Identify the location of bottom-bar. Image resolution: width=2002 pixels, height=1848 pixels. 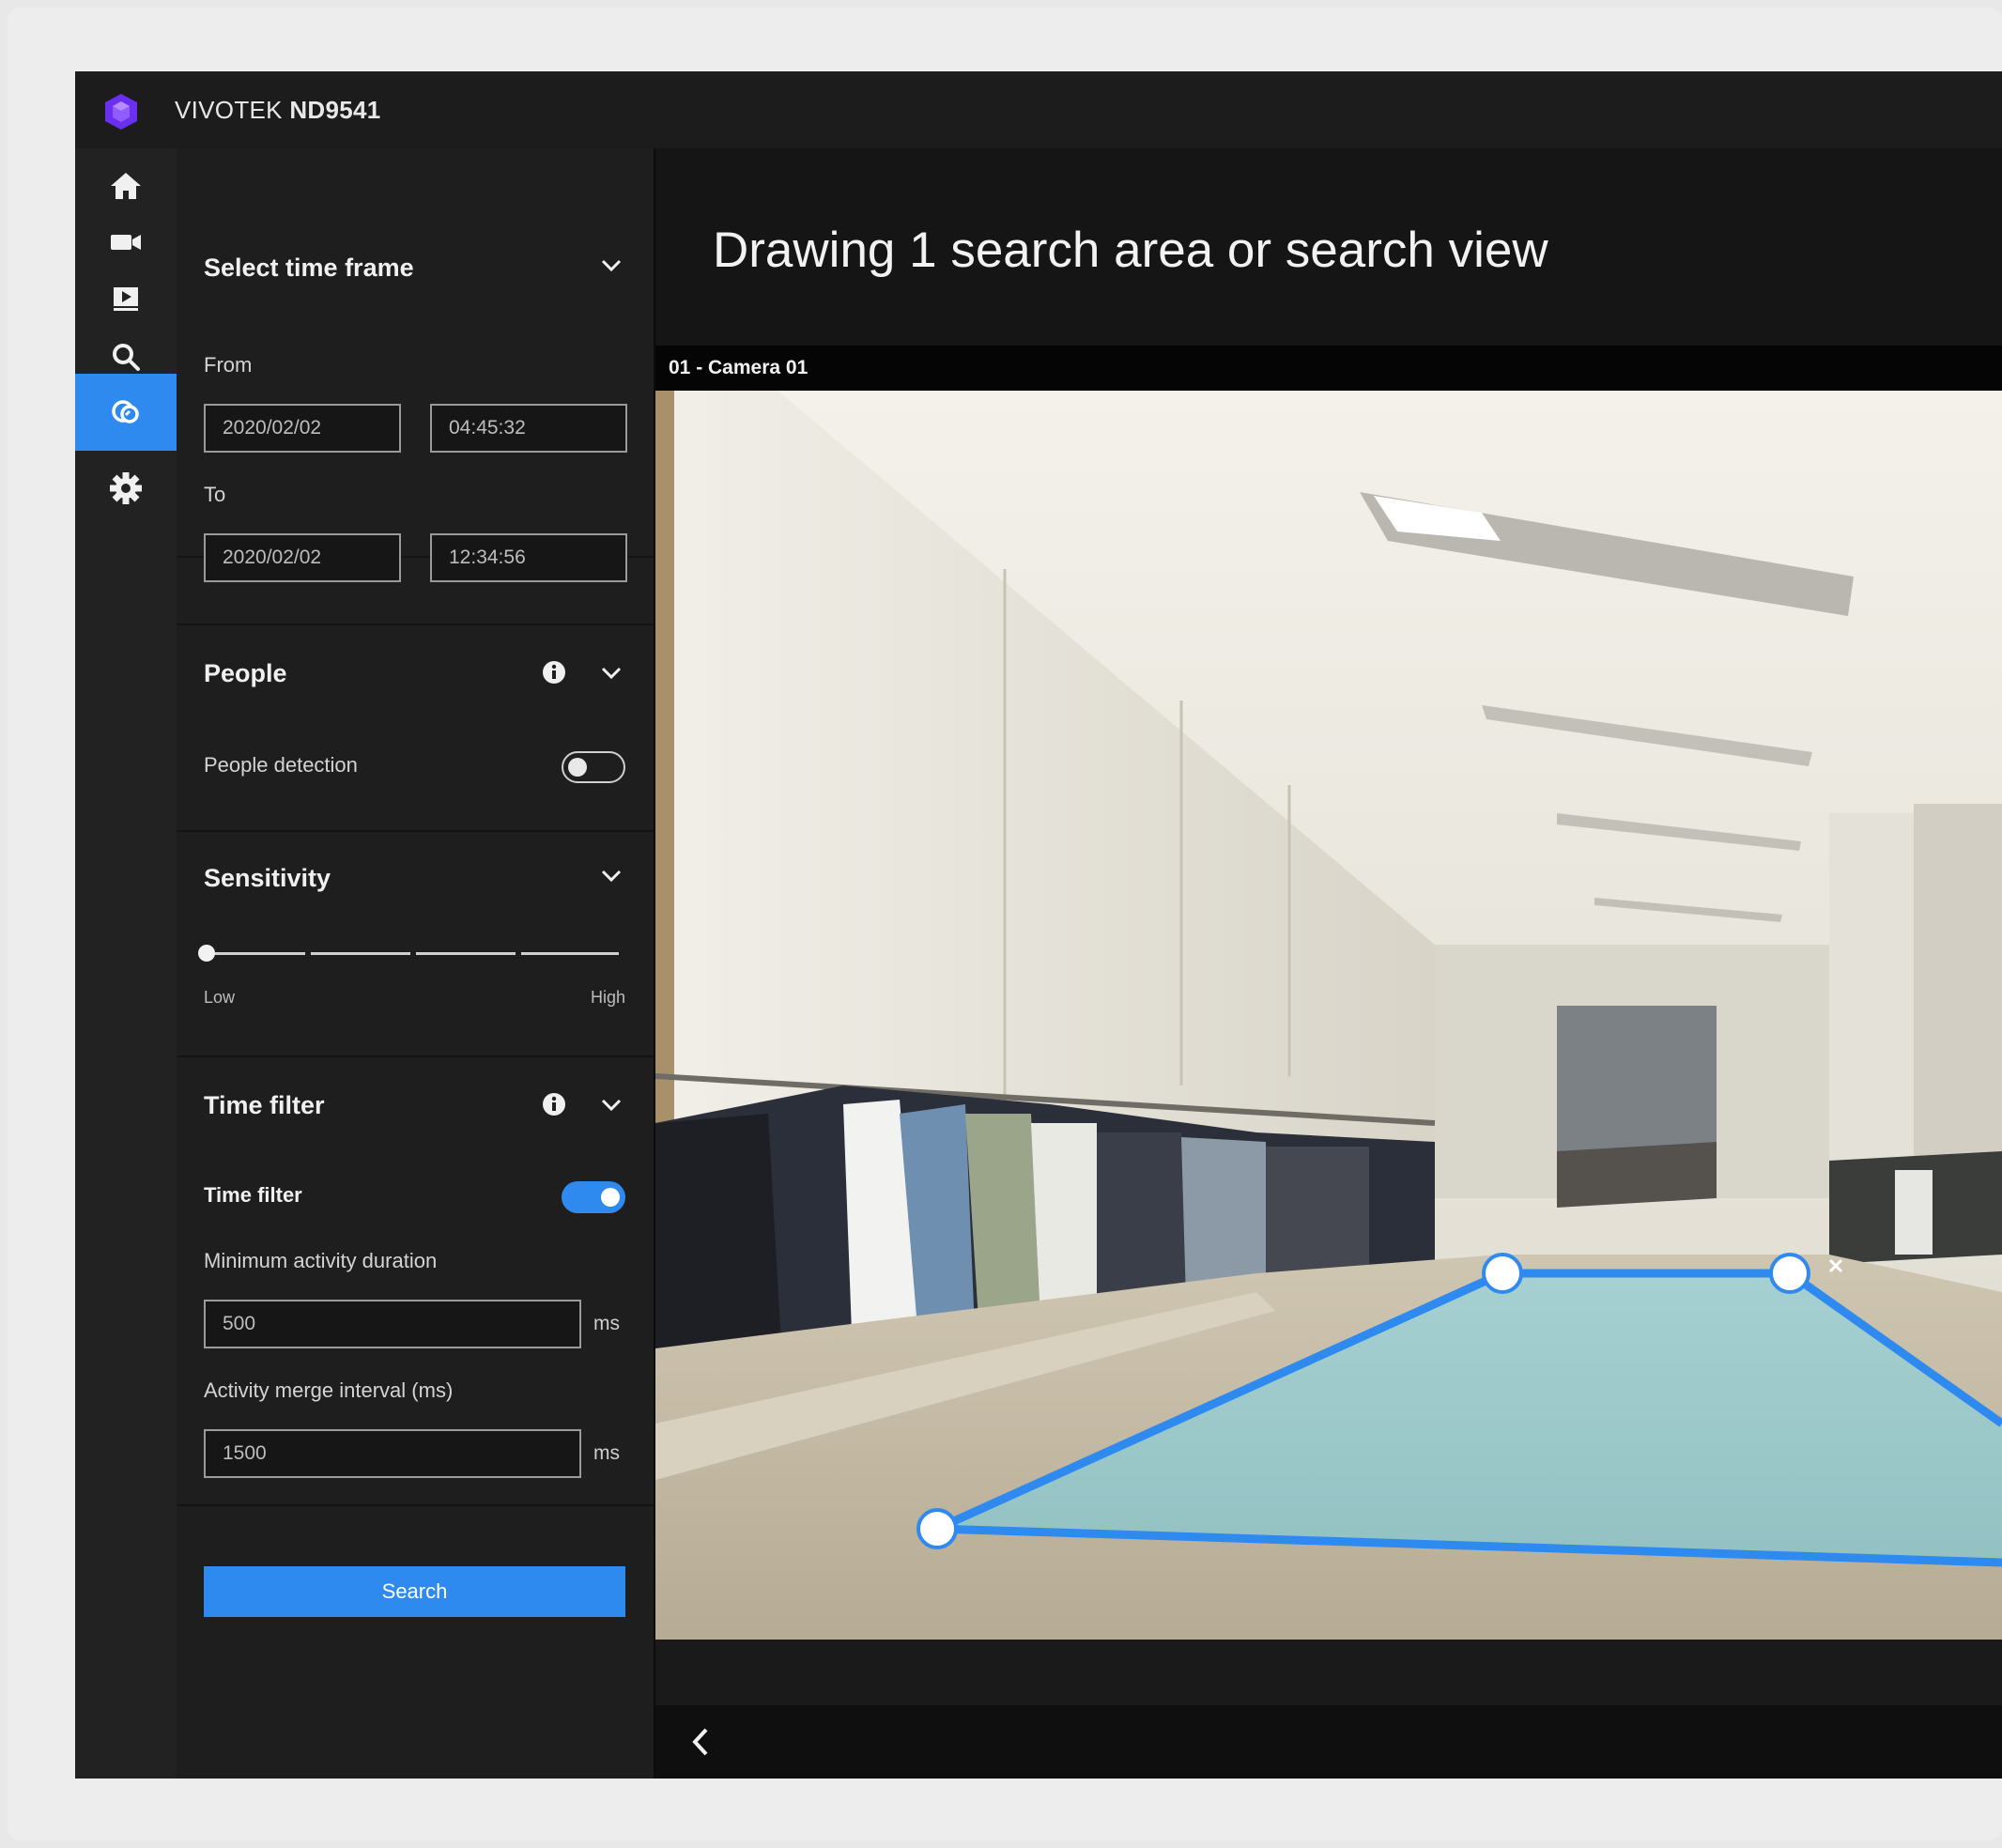
(1328, 1742).